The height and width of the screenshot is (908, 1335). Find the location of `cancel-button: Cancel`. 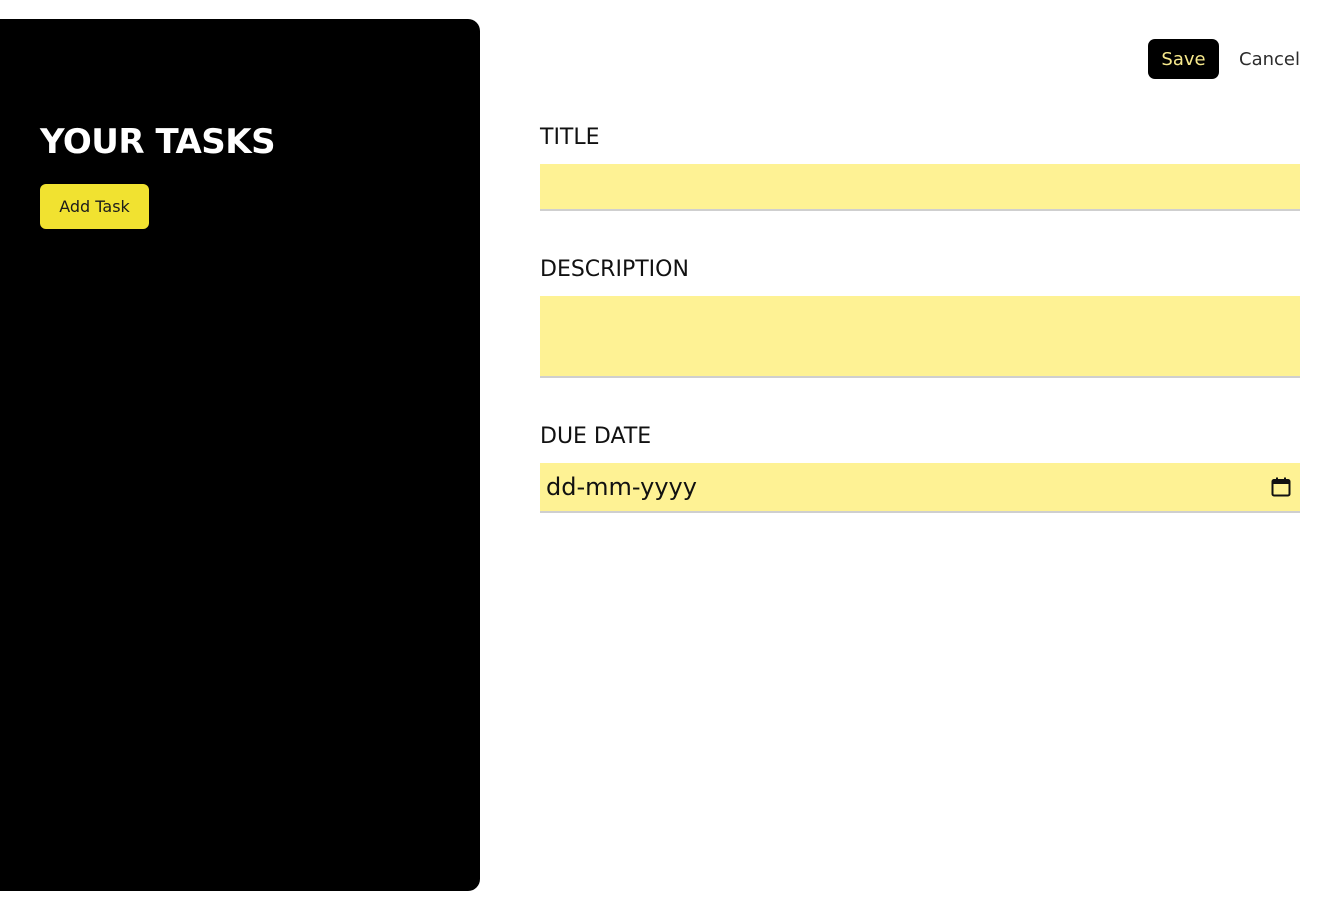

cancel-button: Cancel is located at coordinates (1269, 59).